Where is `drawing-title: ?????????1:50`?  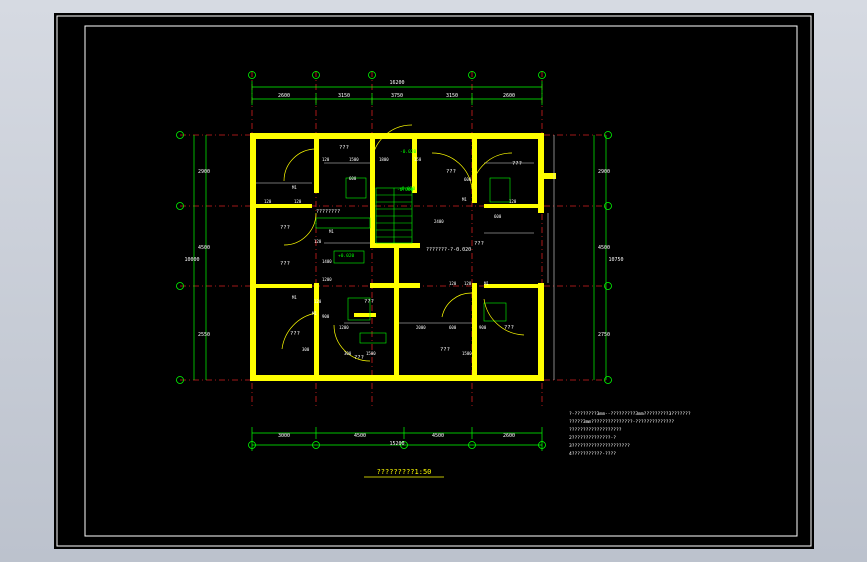 drawing-title: ?????????1:50 is located at coordinates (404, 472).